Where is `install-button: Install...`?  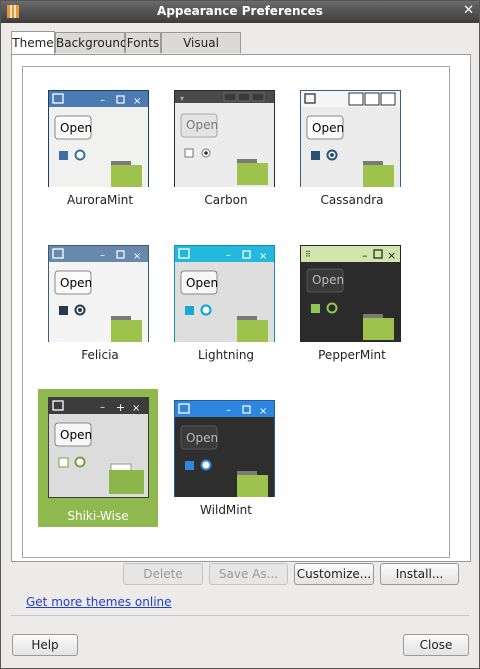
install-button: Install... is located at coordinates (419, 574).